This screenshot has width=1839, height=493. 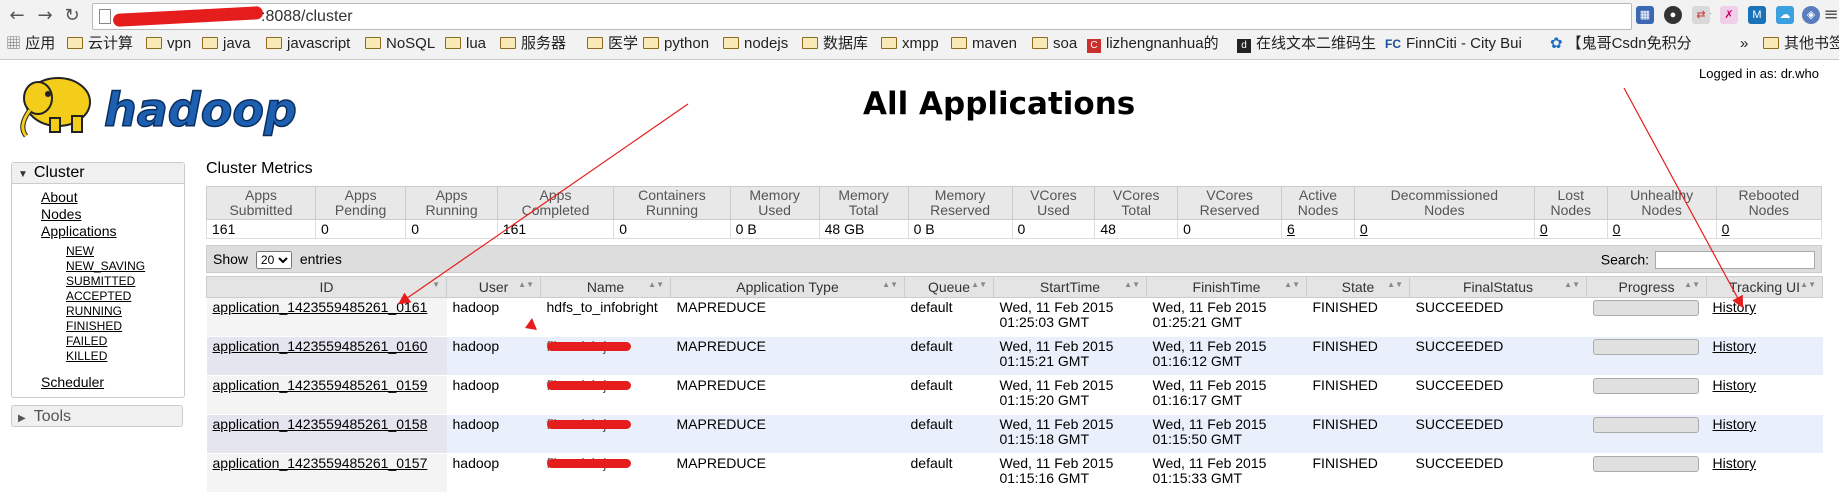 What do you see at coordinates (605, 473) in the screenshot?
I see `app-name: fileerdsh.jar` at bounding box center [605, 473].